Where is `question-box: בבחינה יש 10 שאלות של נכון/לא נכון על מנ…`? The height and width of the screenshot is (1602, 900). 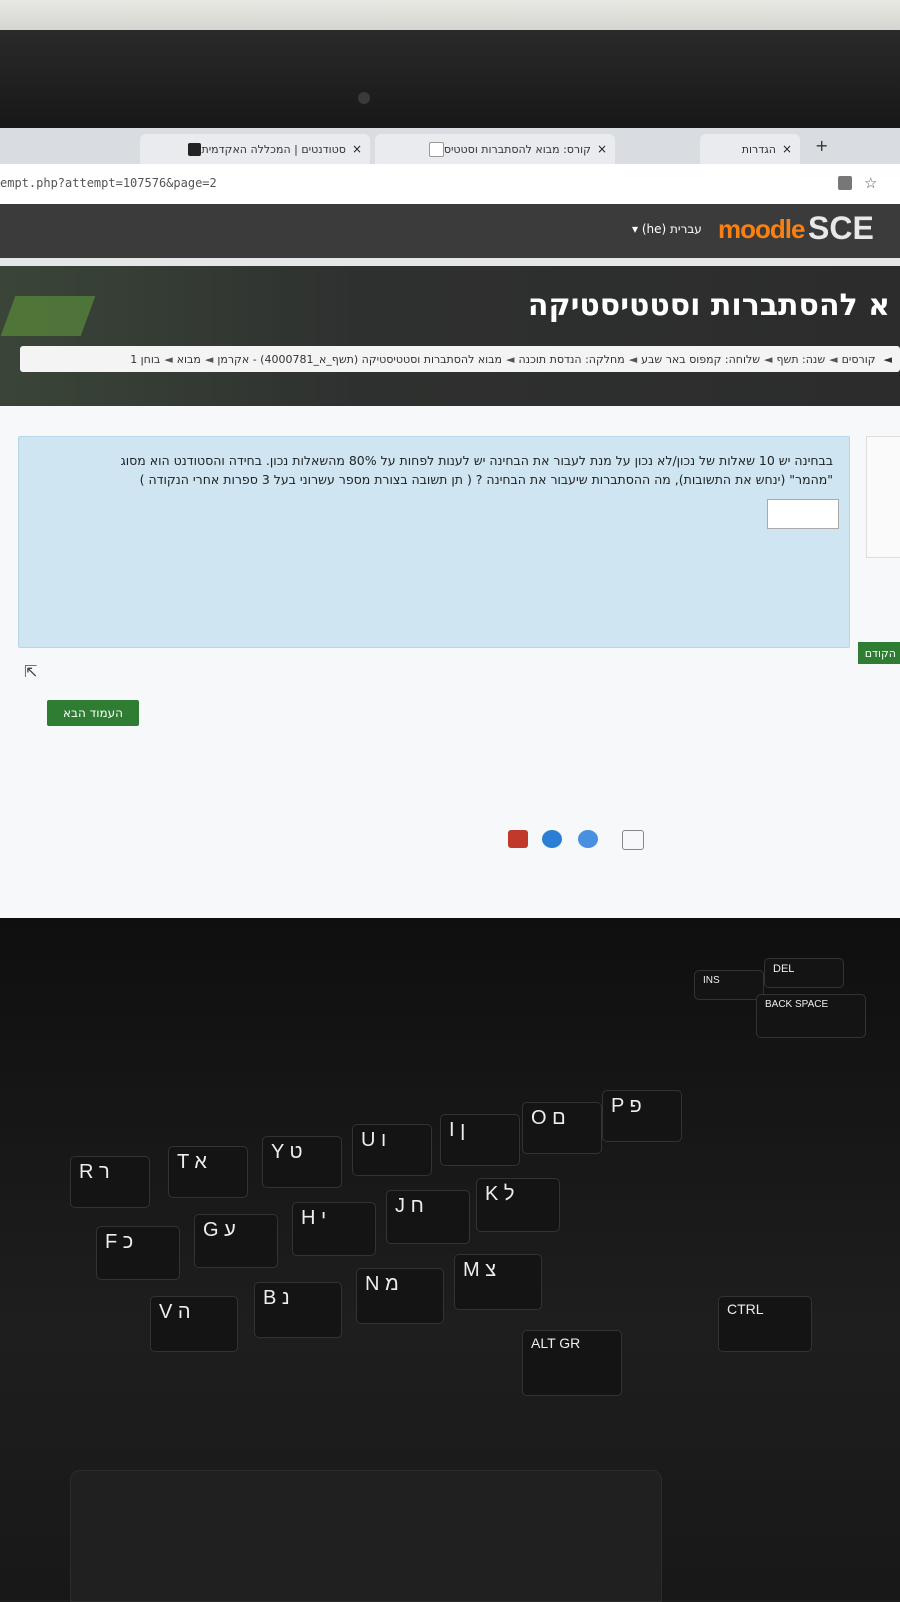 question-box: בבחינה יש 10 שאלות של נכון/לא נכון על מנ… is located at coordinates (434, 542).